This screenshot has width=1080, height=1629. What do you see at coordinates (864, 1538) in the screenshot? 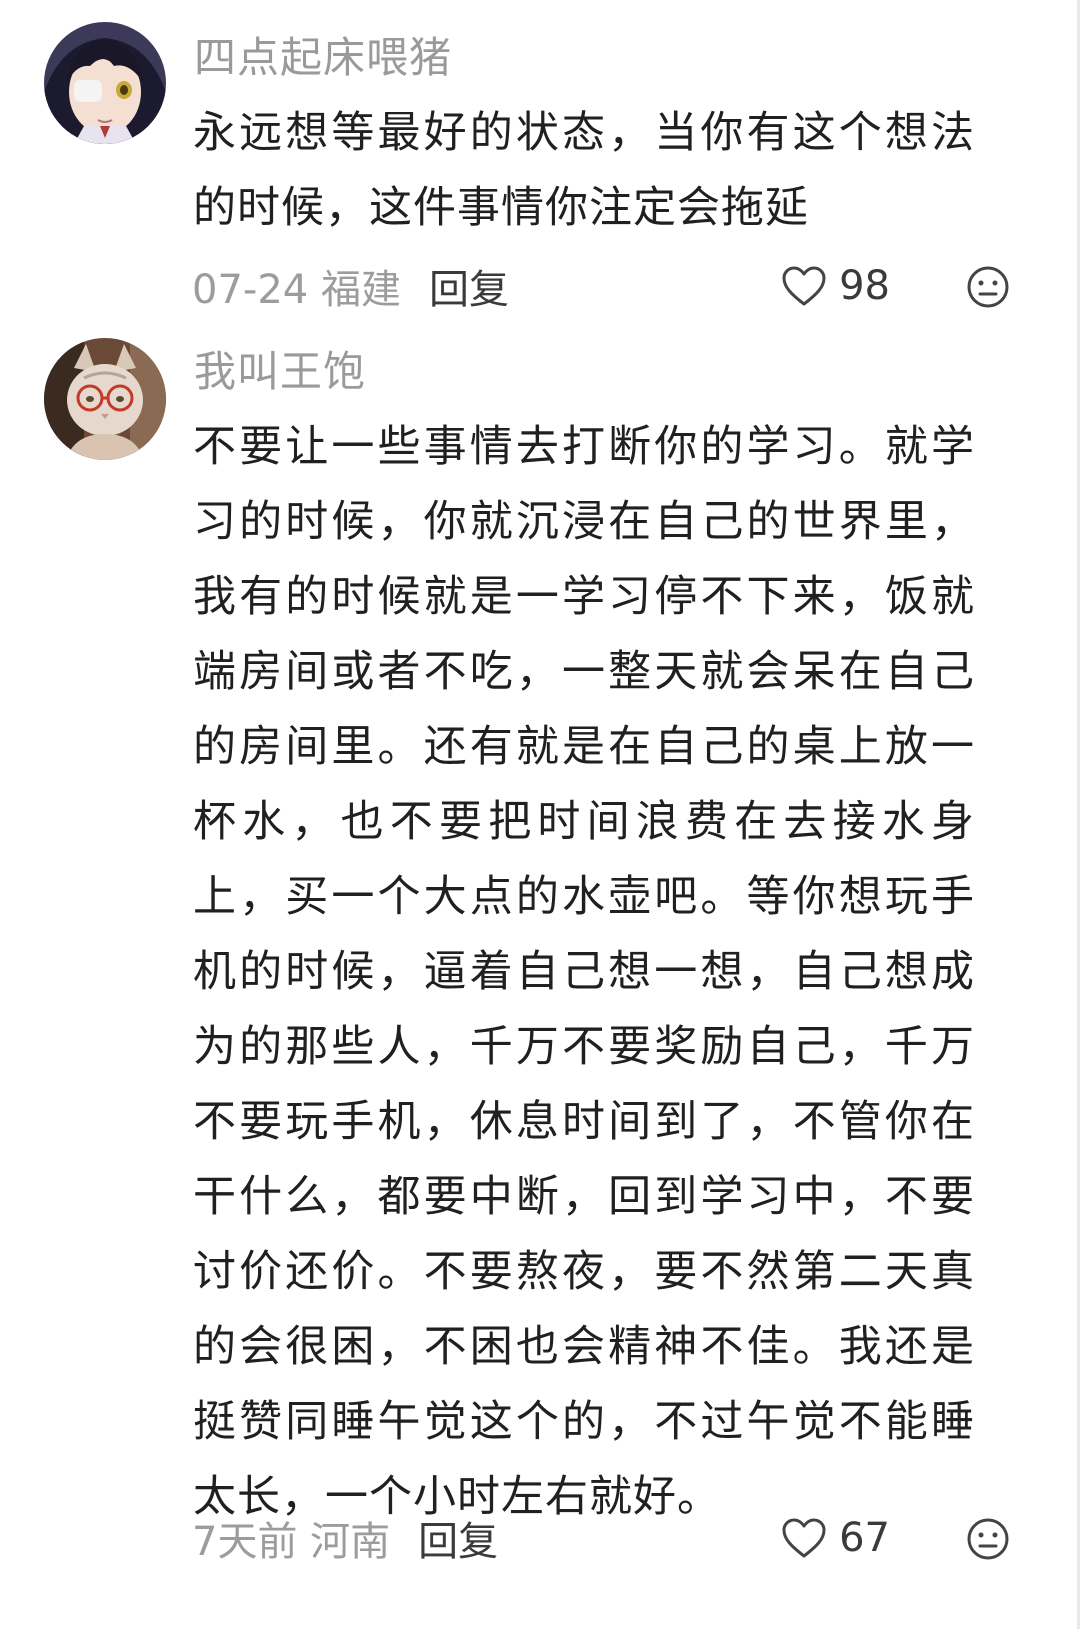
I see `like-count: 67` at bounding box center [864, 1538].